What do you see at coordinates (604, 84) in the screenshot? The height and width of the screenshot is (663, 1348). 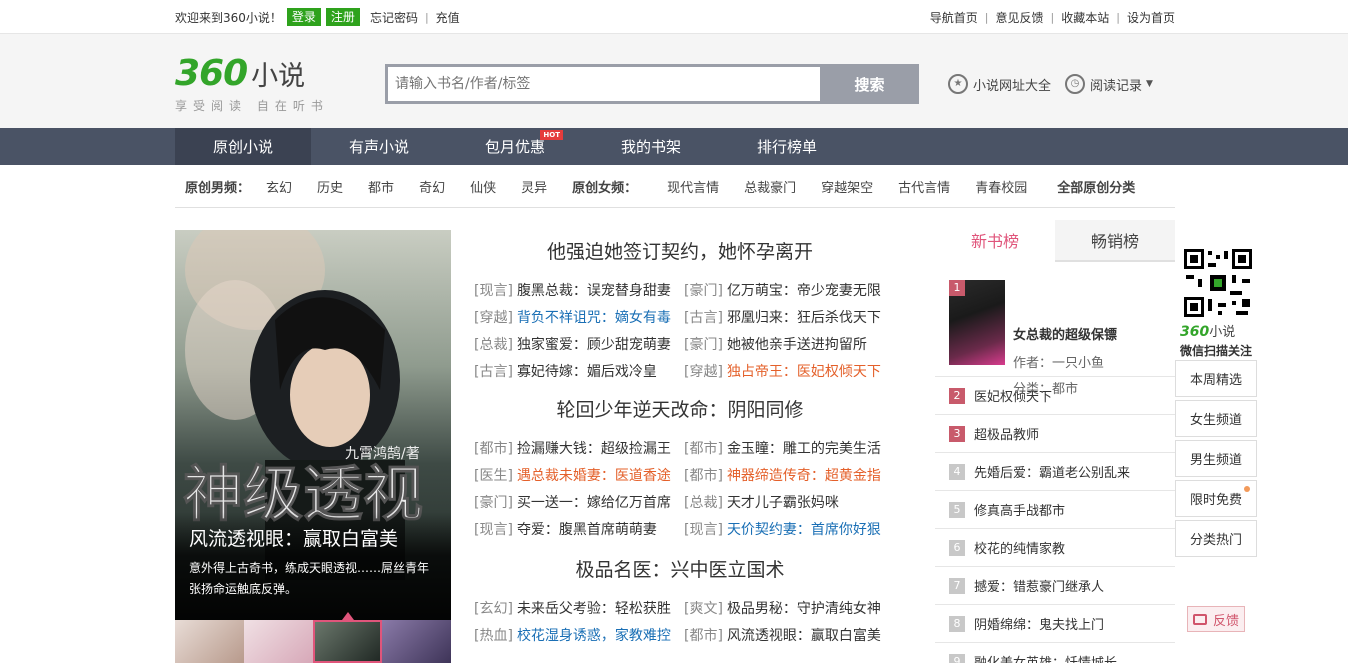 I see `search-input` at bounding box center [604, 84].